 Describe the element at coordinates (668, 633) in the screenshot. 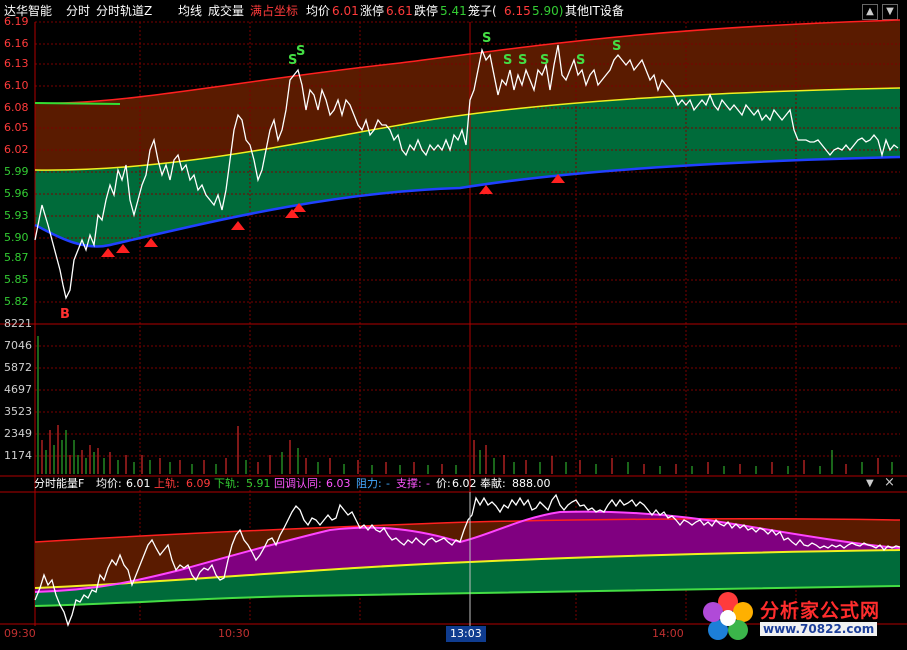

I see `time-label-1400: 14:00` at that location.